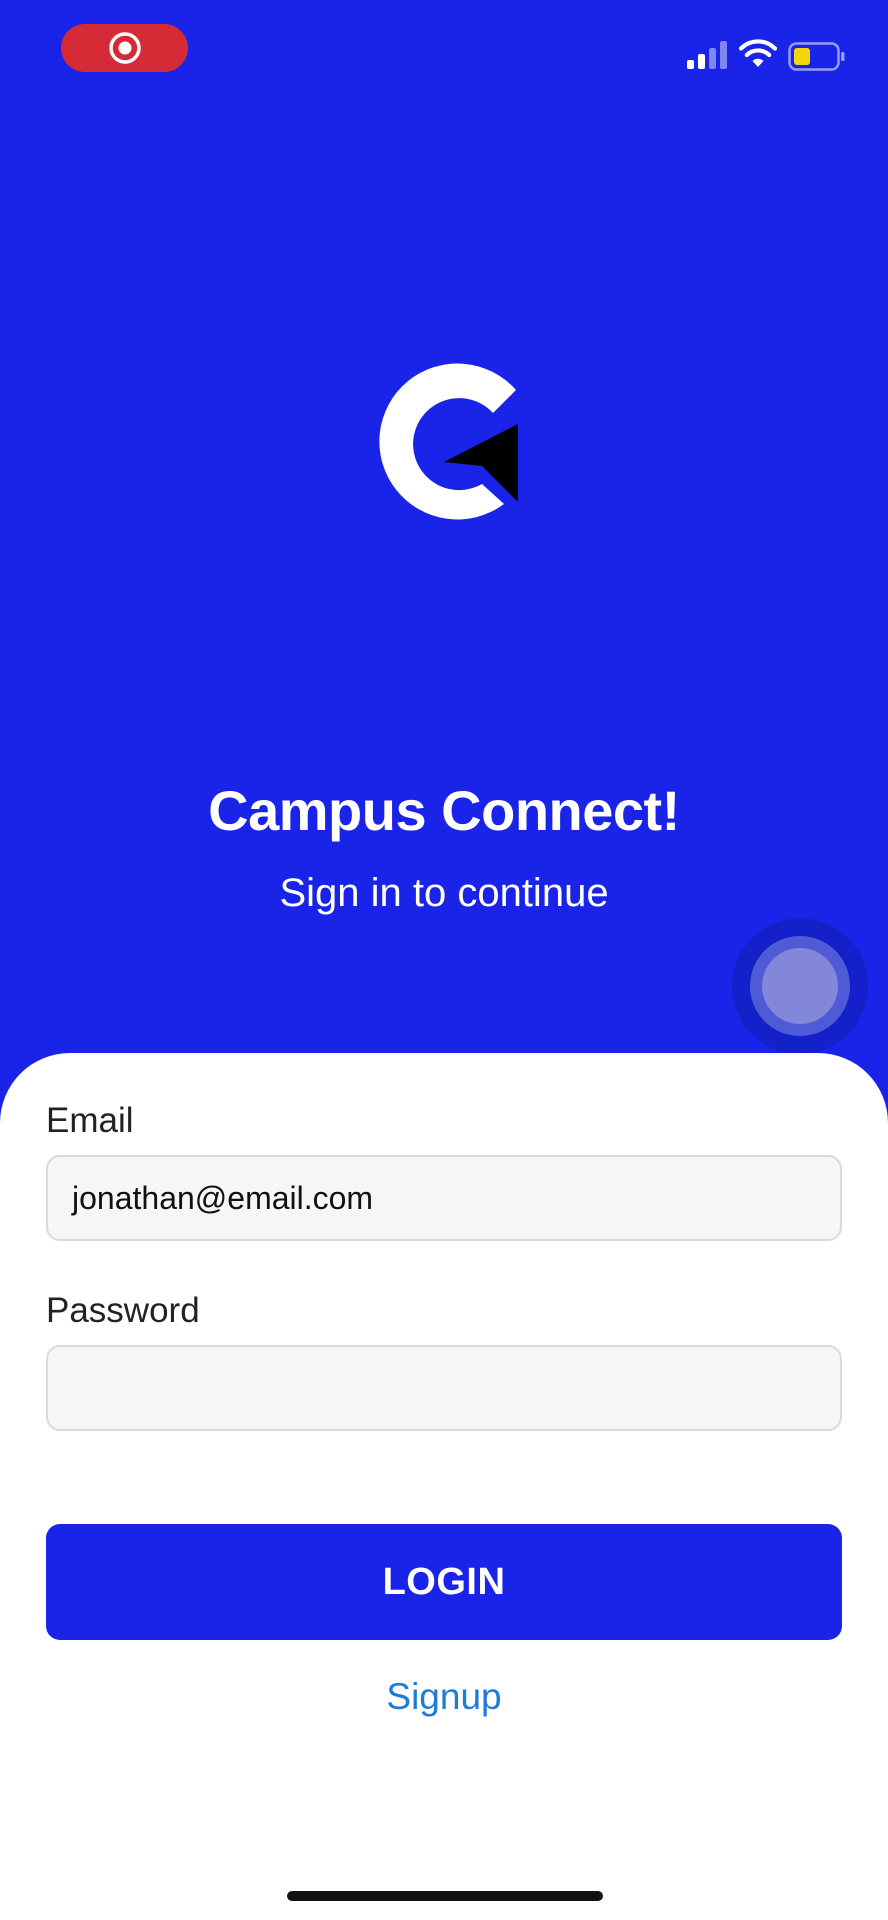 Image resolution: width=888 pixels, height=1920 pixels. I want to click on screen-recording-indicator, so click(124, 48).